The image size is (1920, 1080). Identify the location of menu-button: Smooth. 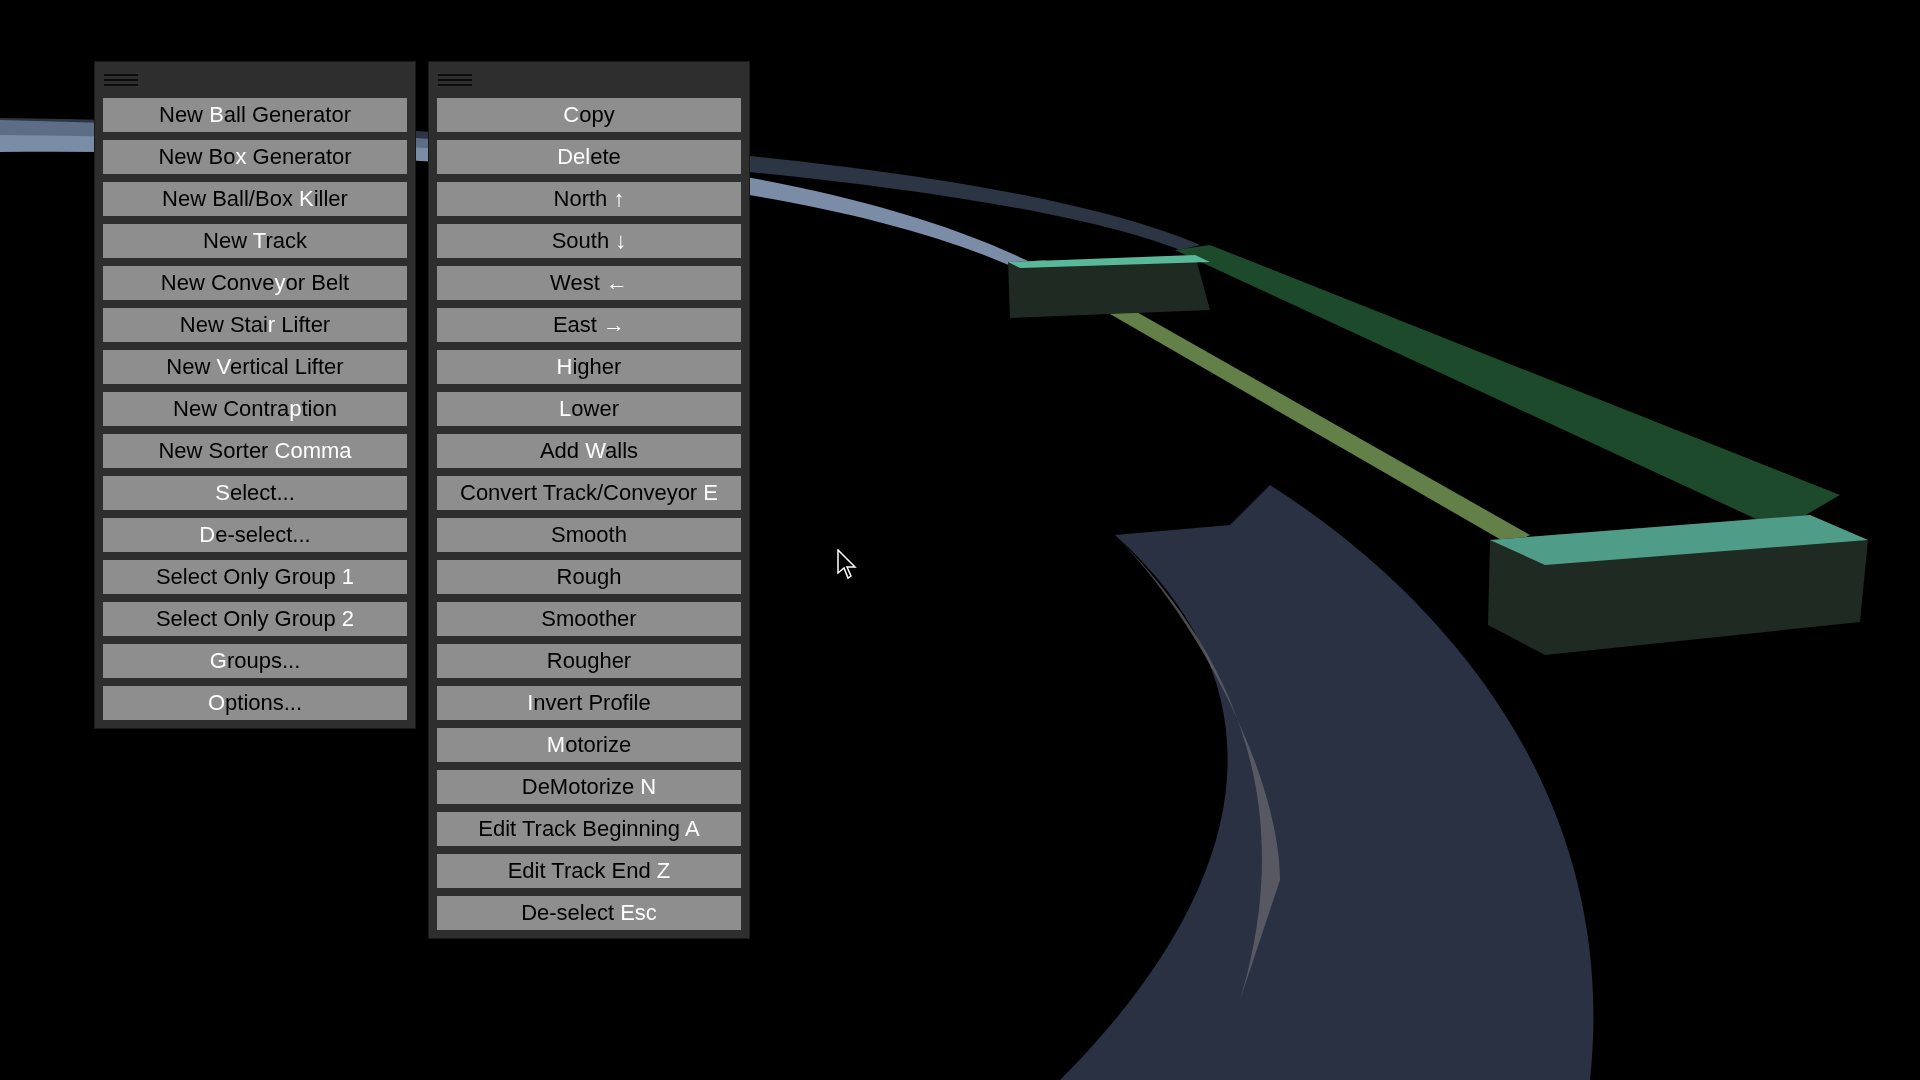
(589, 535).